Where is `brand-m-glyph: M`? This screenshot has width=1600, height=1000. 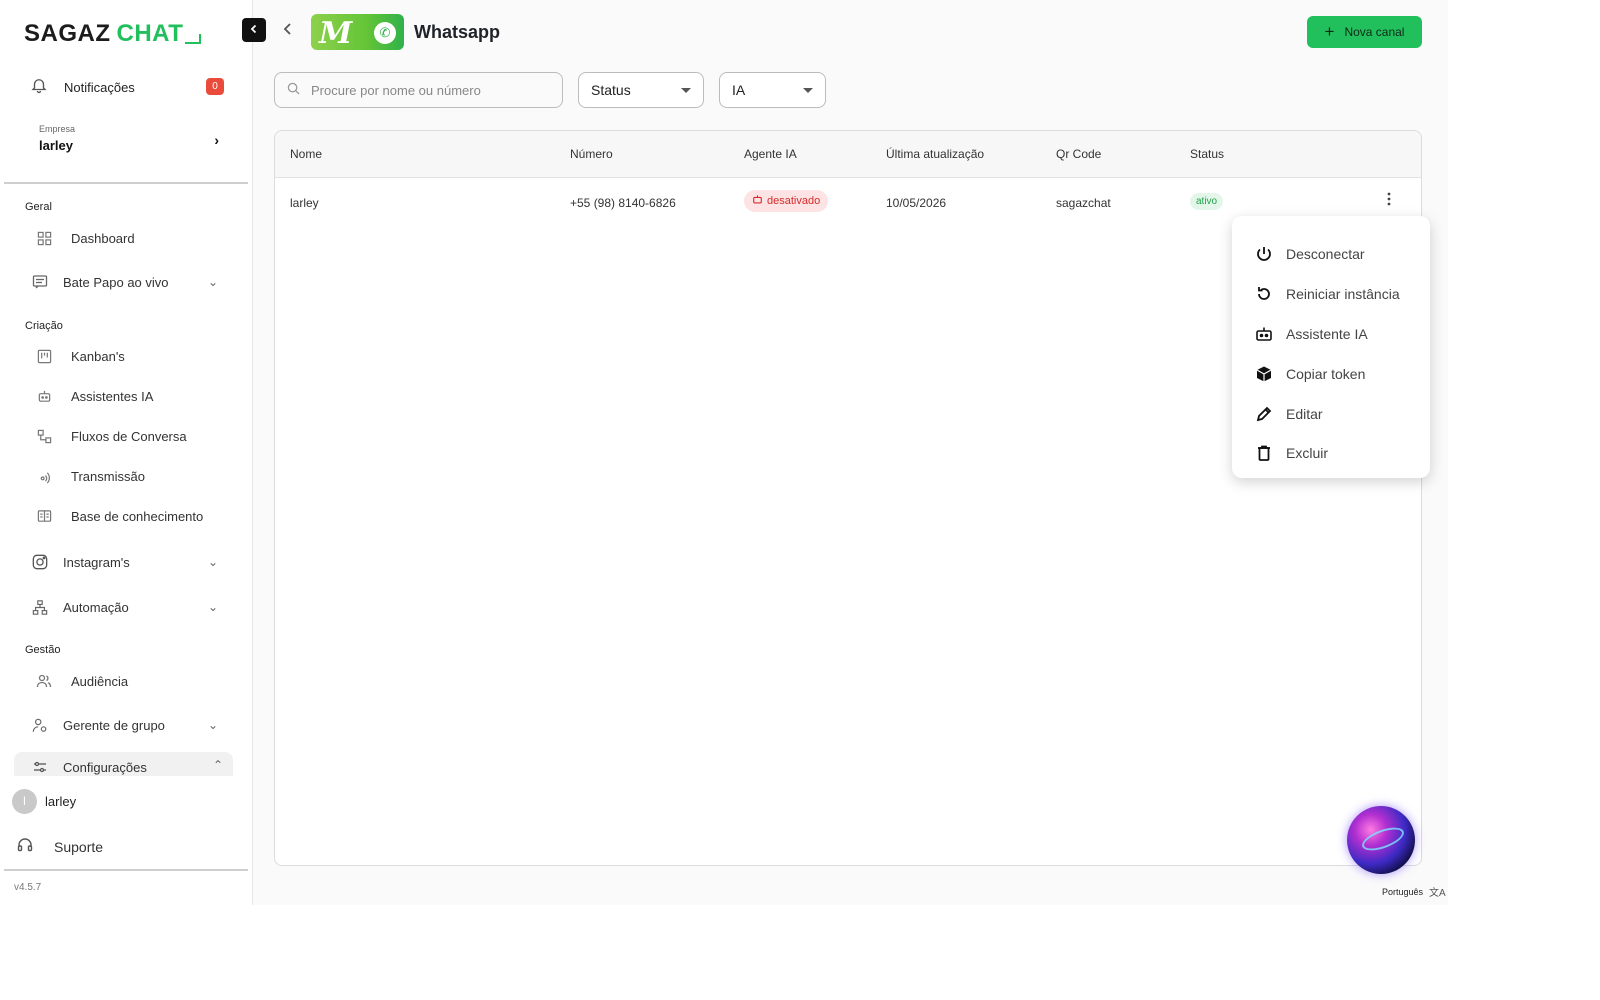
brand-m-glyph: M is located at coordinates (336, 33).